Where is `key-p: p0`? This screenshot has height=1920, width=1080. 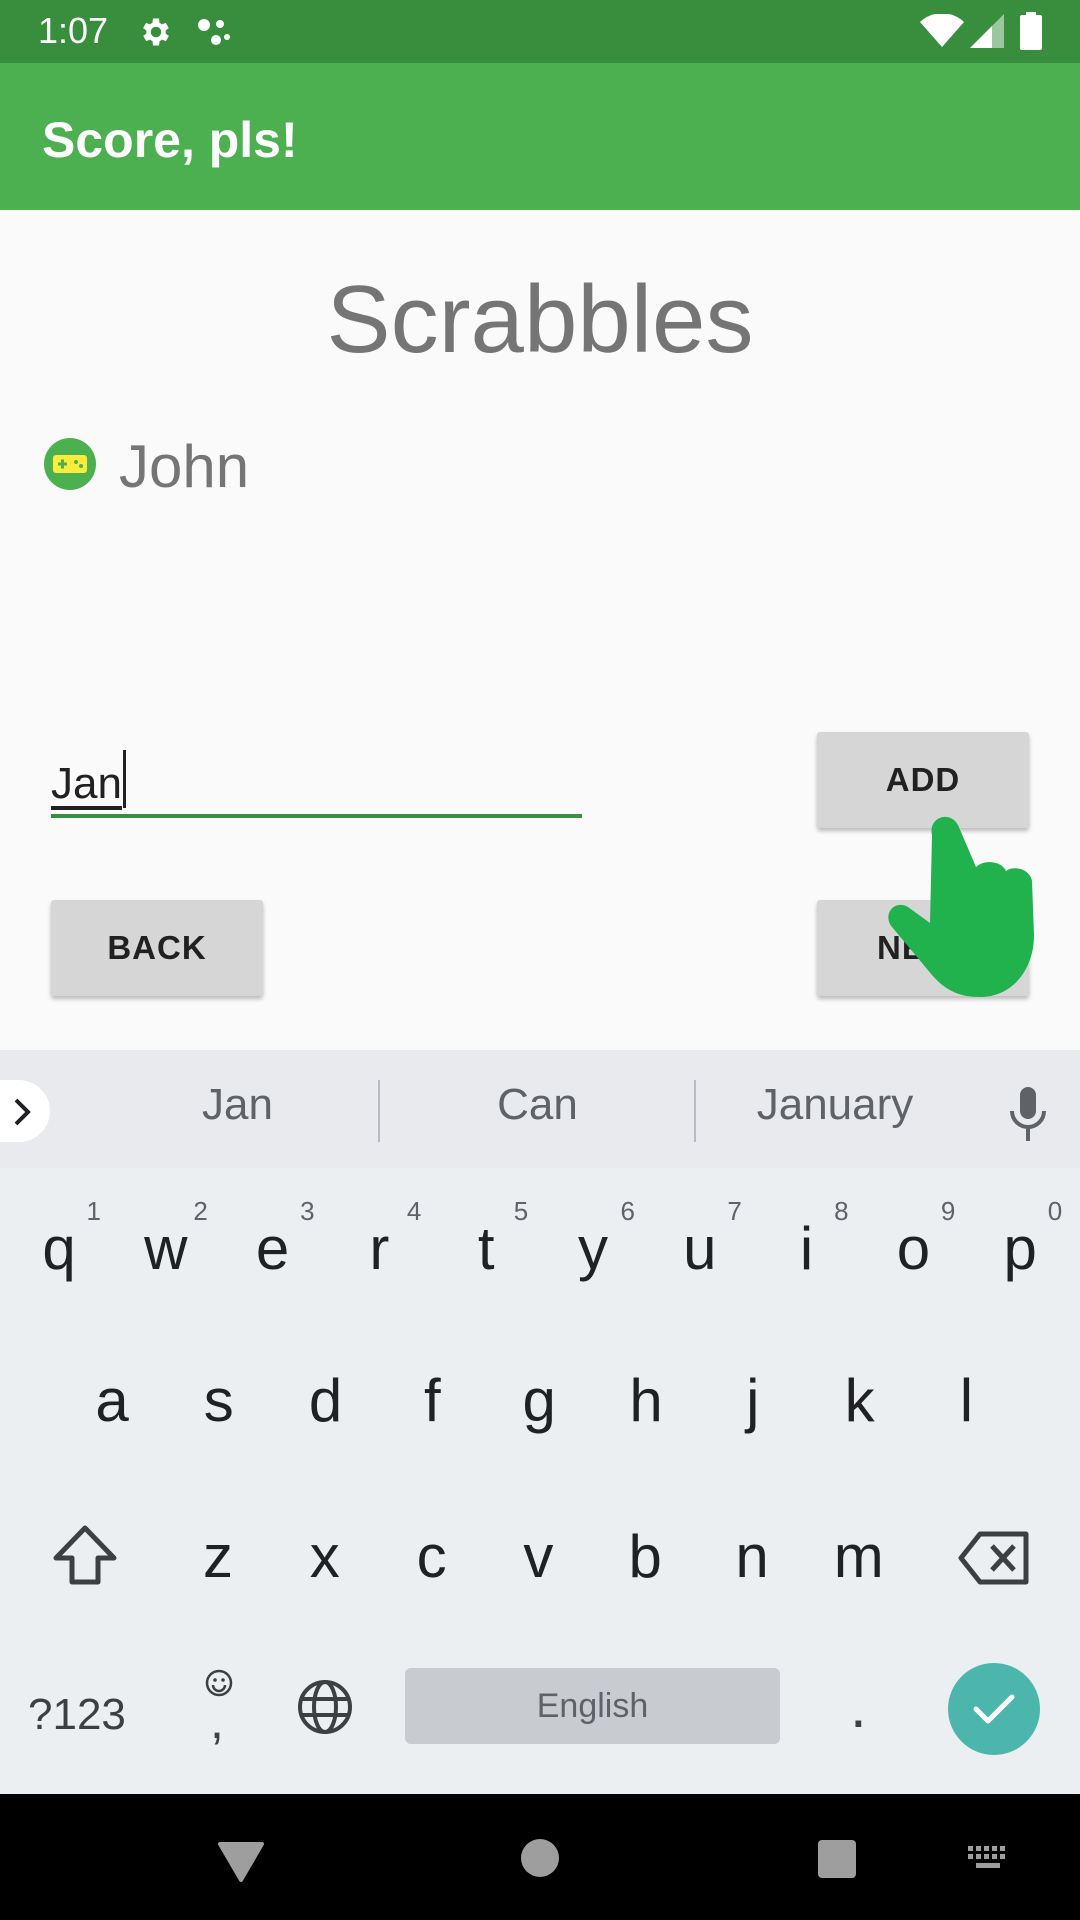 key-p: p0 is located at coordinates (1020, 1246).